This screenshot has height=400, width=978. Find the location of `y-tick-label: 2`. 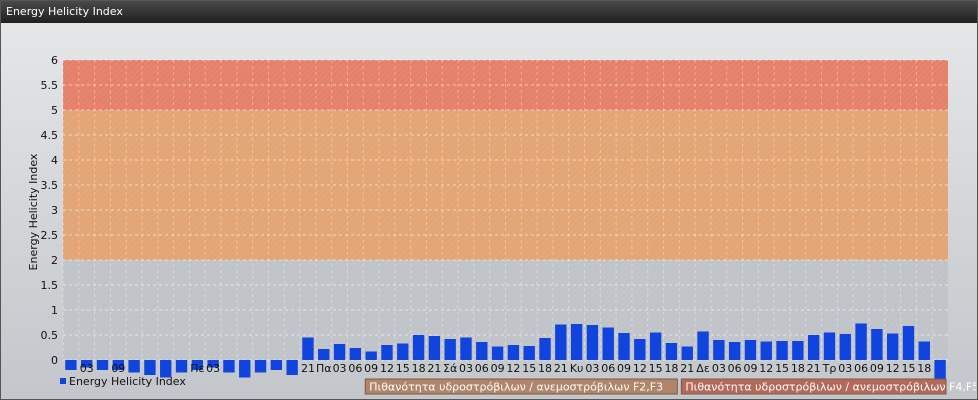

y-tick-label: 2 is located at coordinates (54, 260).